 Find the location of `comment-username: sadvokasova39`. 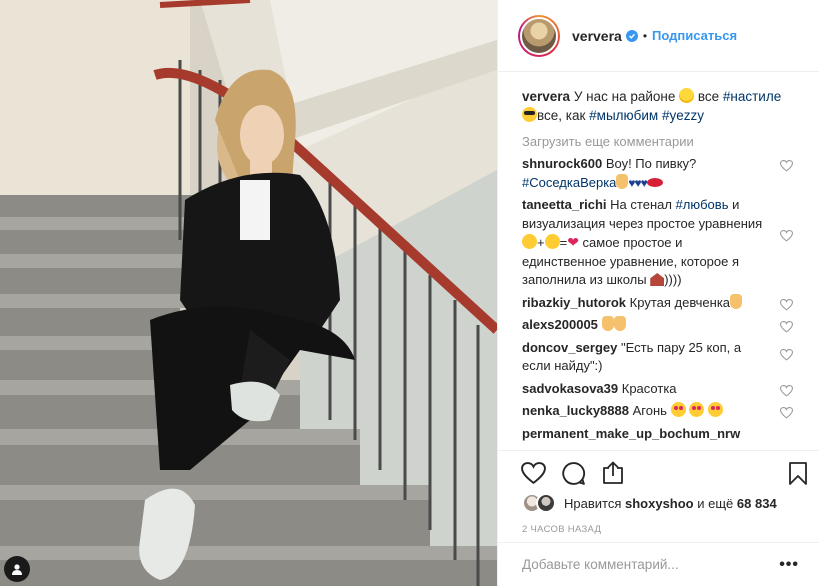

comment-username: sadvokasova39 is located at coordinates (570, 388).